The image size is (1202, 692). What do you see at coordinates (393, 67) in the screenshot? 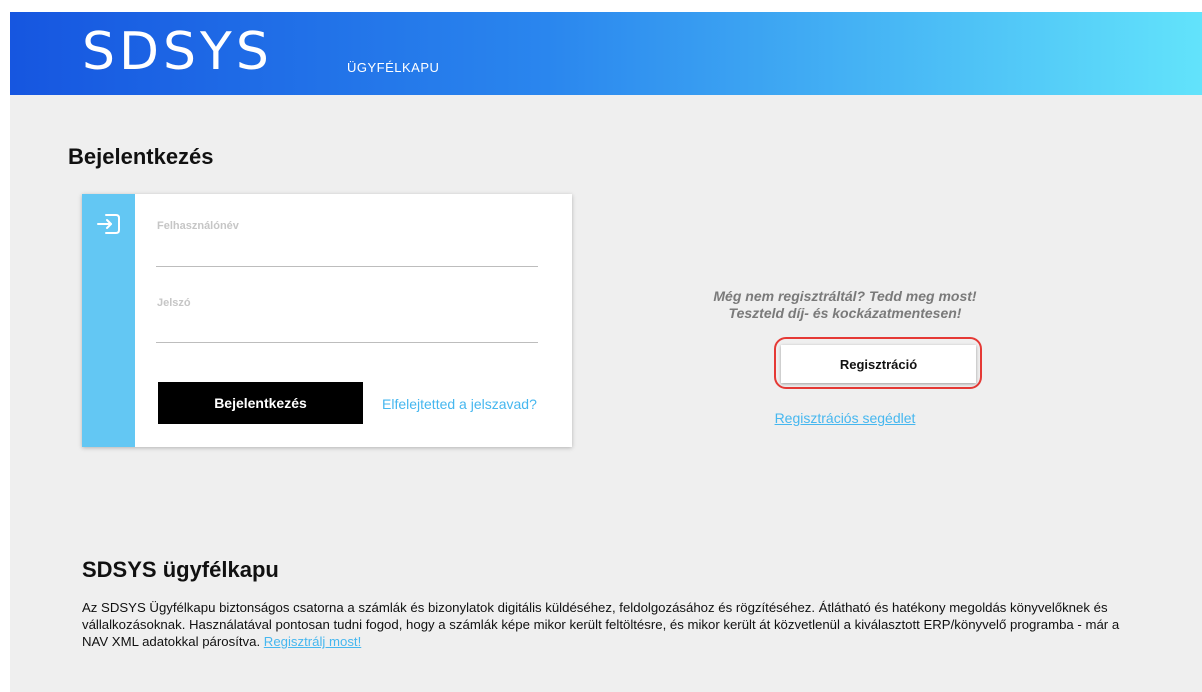
I see `logo-subtitle: ÜGYFÉLKAPU` at bounding box center [393, 67].